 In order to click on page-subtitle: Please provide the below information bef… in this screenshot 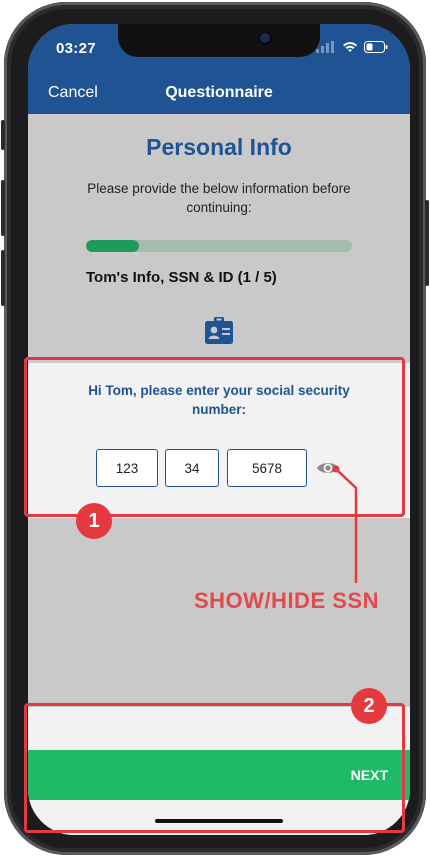, I will do `click(219, 198)`.